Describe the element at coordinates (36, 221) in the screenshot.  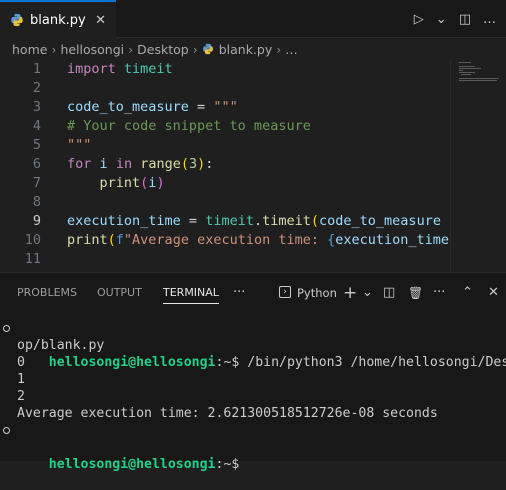
I see `line-number-active: 9` at that location.